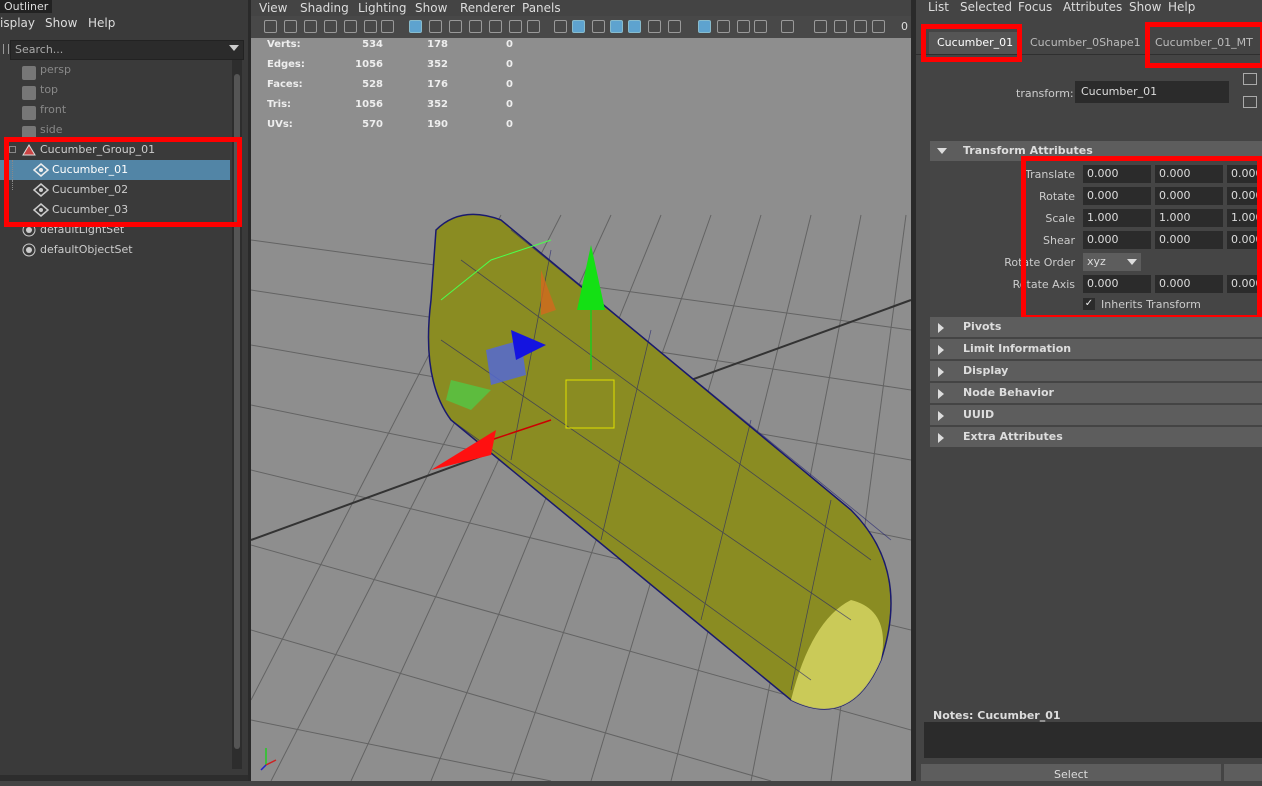 This screenshot has width=1262, height=786. I want to click on focus-input-icon, so click(1250, 79).